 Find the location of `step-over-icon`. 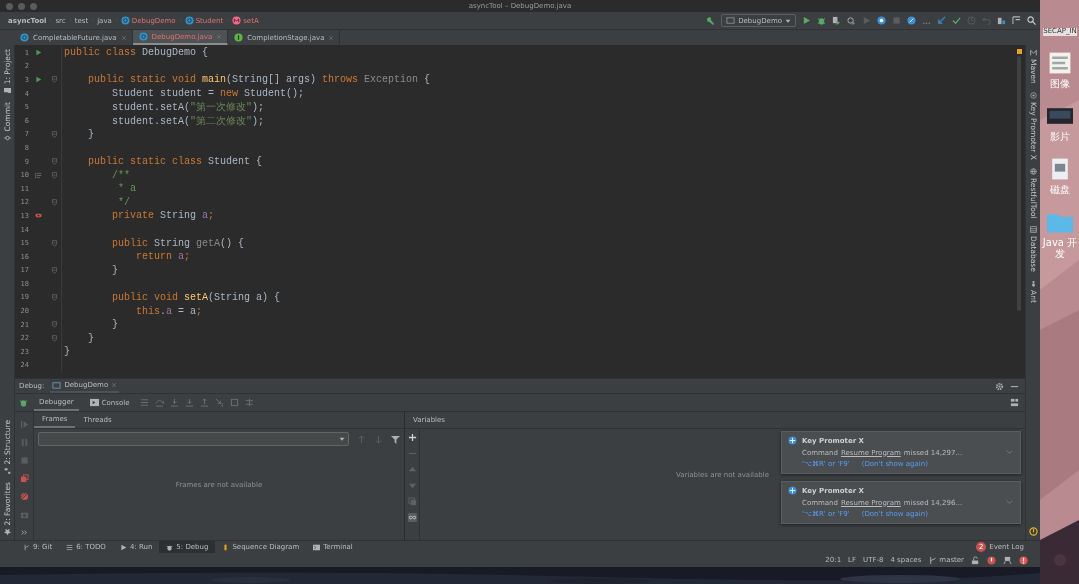

step-over-icon is located at coordinates (160, 402).